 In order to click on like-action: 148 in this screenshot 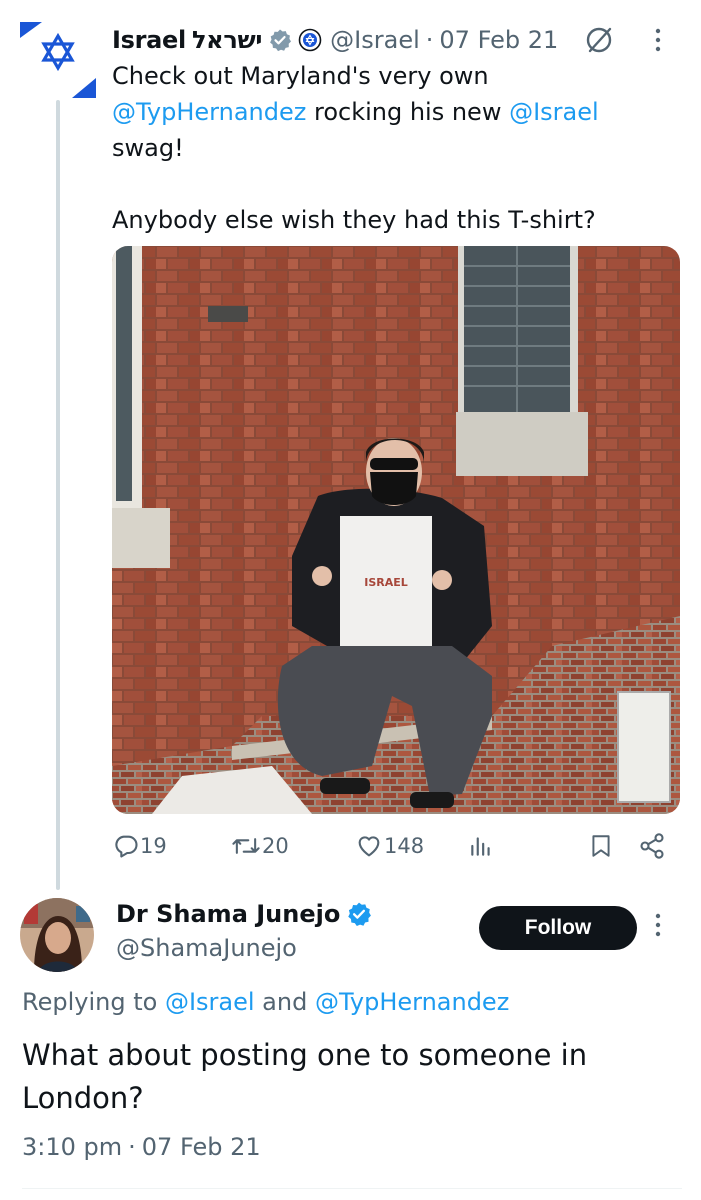, I will do `click(389, 846)`.